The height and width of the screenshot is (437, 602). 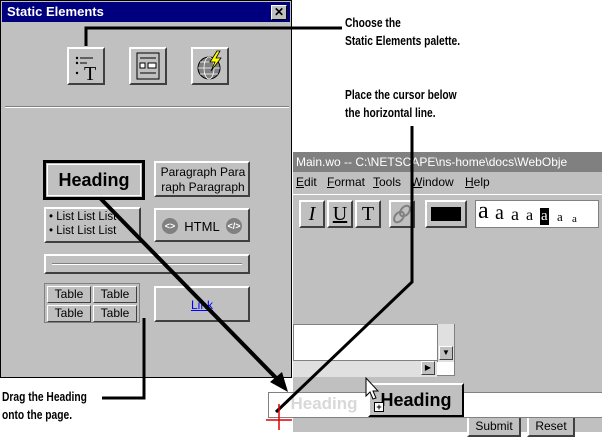 What do you see at coordinates (44, 406) in the screenshot?
I see `callout-drag-heading: Drag the Heading onto the page.` at bounding box center [44, 406].